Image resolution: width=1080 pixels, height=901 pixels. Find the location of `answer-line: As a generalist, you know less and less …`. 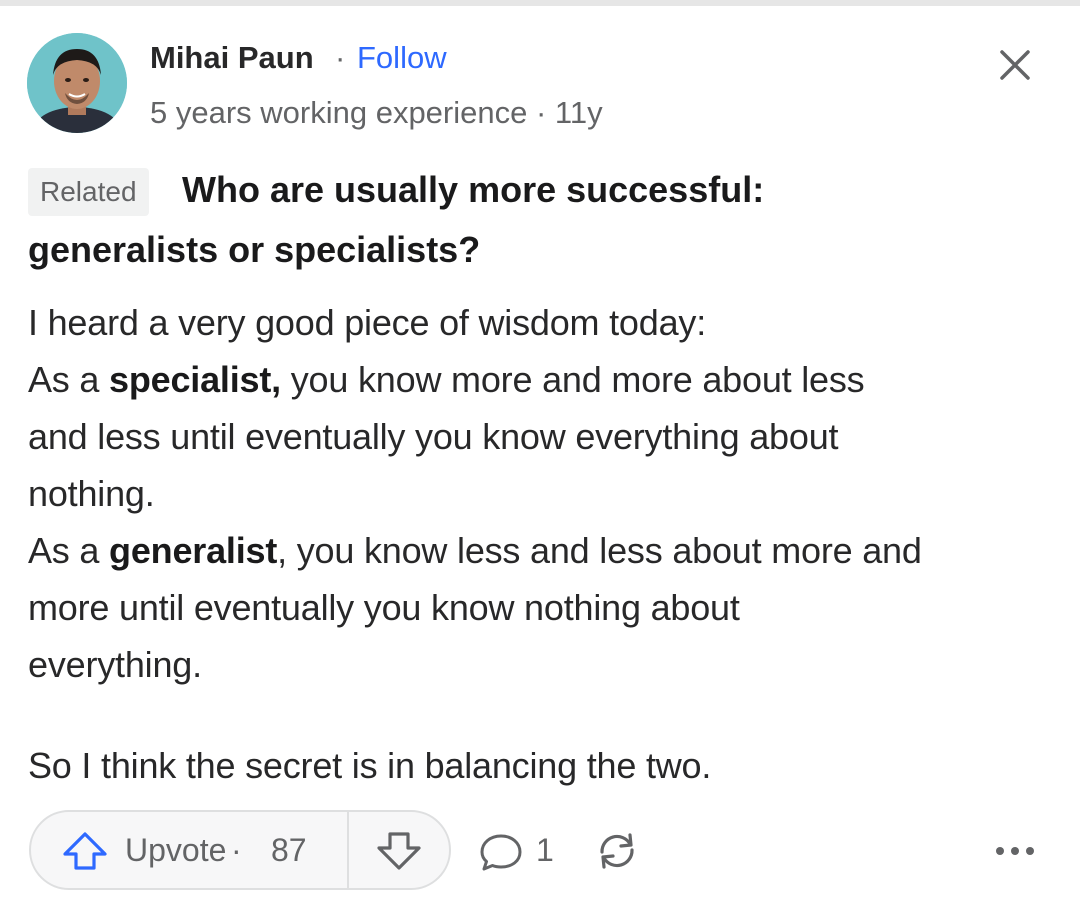

answer-line: As a generalist, you know less and less … is located at coordinates (475, 551).